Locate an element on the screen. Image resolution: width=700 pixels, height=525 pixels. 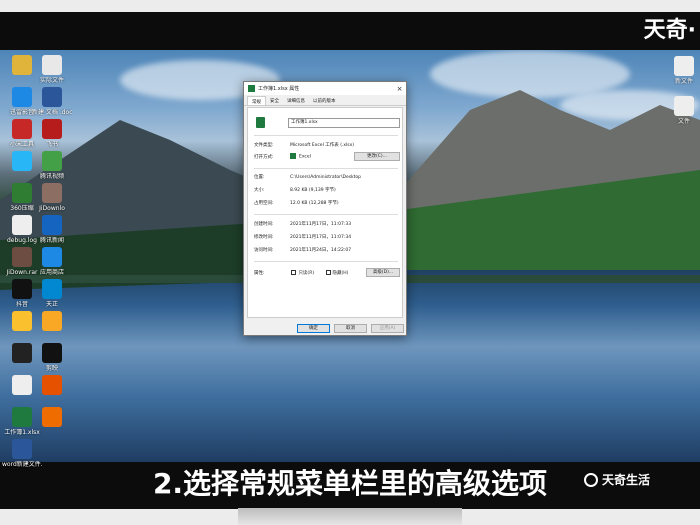
tab-previous-versions: 以前的版本 is located at coordinates (324, 100).